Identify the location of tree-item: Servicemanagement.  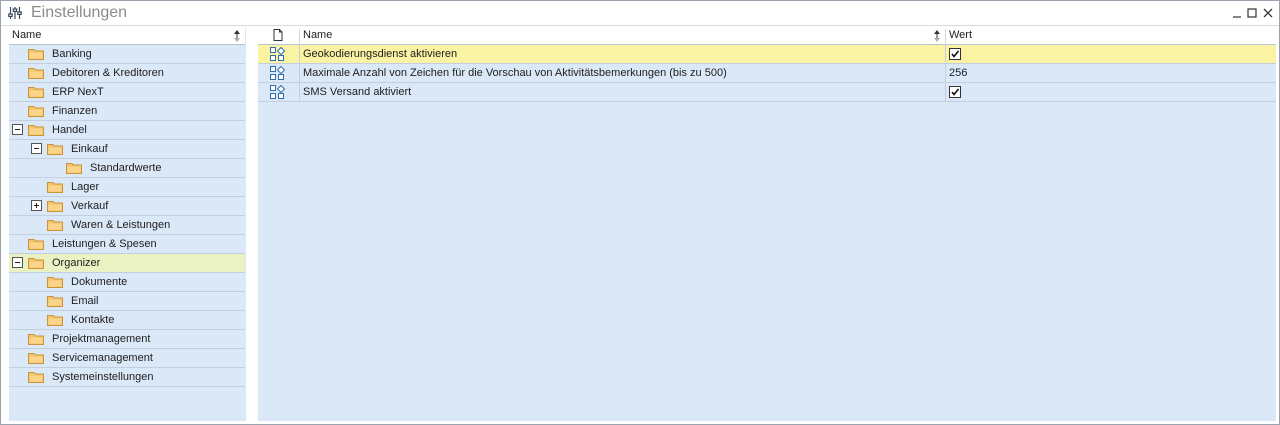
(127, 358).